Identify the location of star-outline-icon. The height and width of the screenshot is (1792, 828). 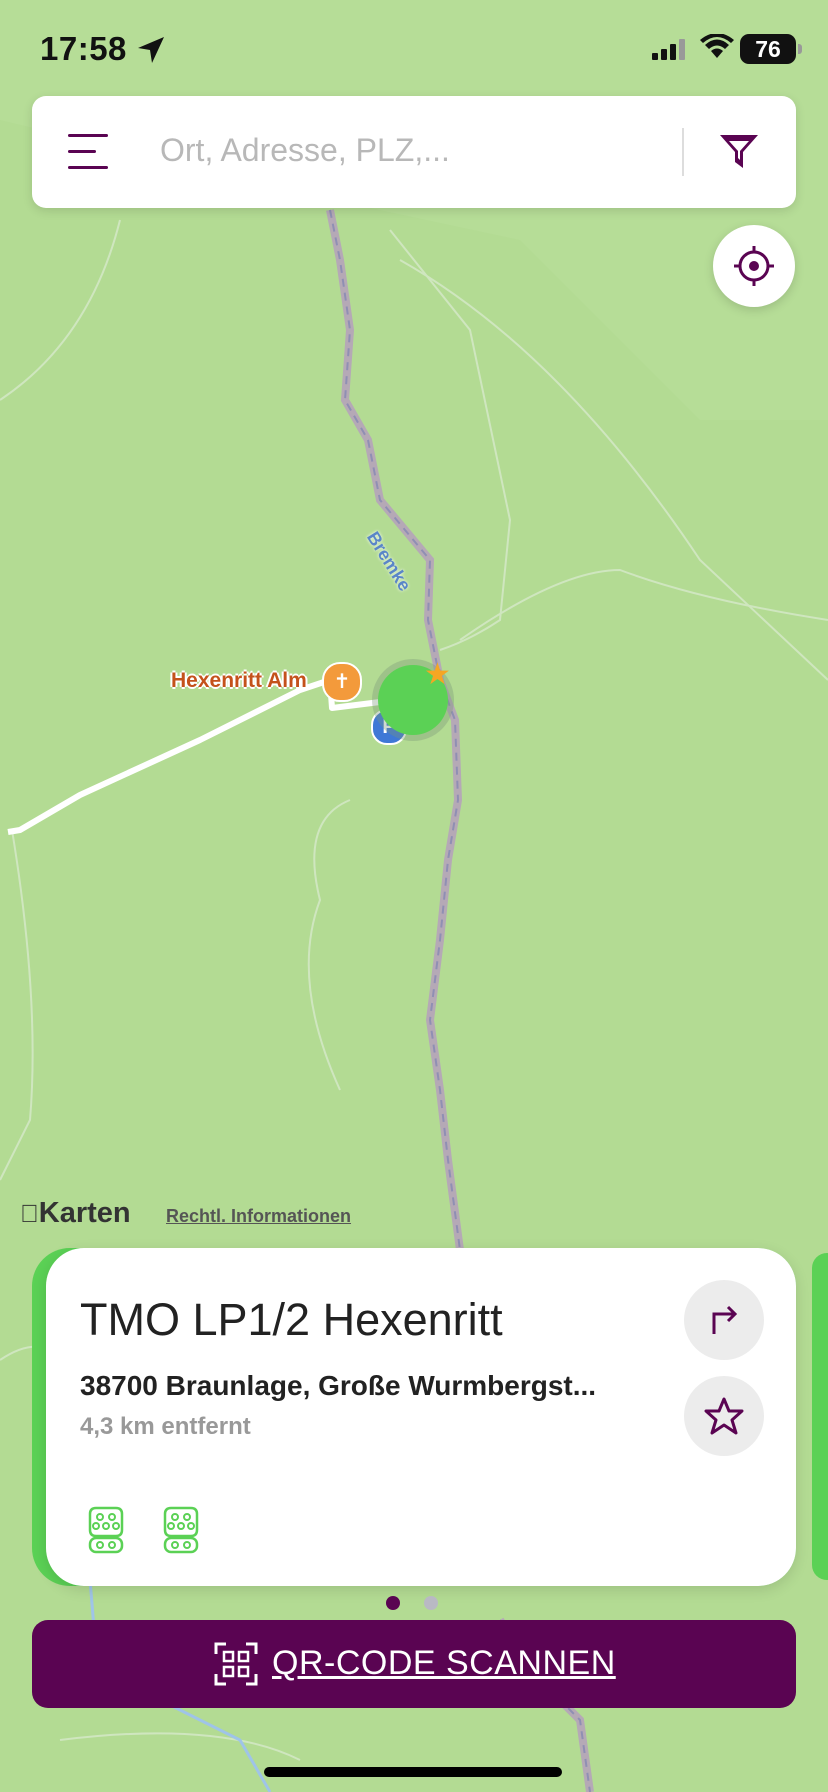
(724, 1416).